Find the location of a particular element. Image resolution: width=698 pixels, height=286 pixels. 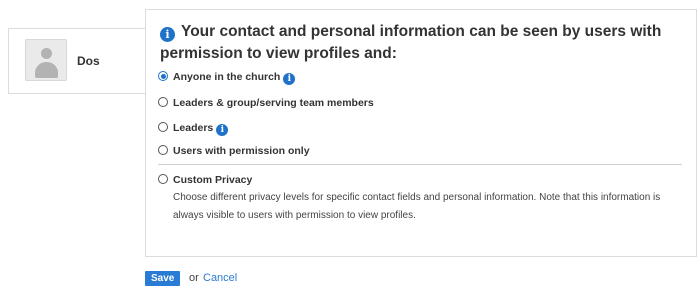

option-label: Custom Privacy is located at coordinates (213, 180).